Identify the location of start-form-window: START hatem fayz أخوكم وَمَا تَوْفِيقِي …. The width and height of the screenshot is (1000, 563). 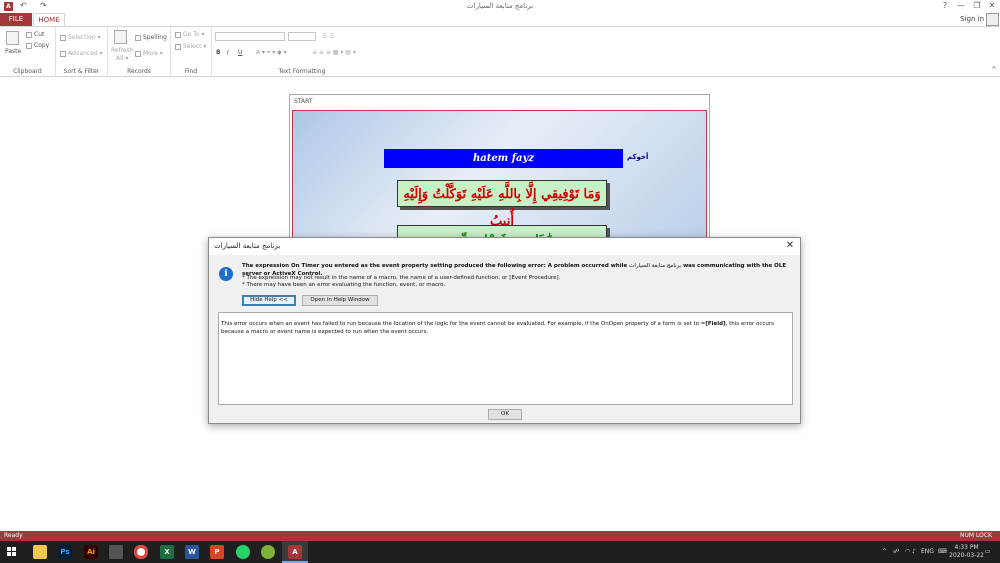
(499, 172).